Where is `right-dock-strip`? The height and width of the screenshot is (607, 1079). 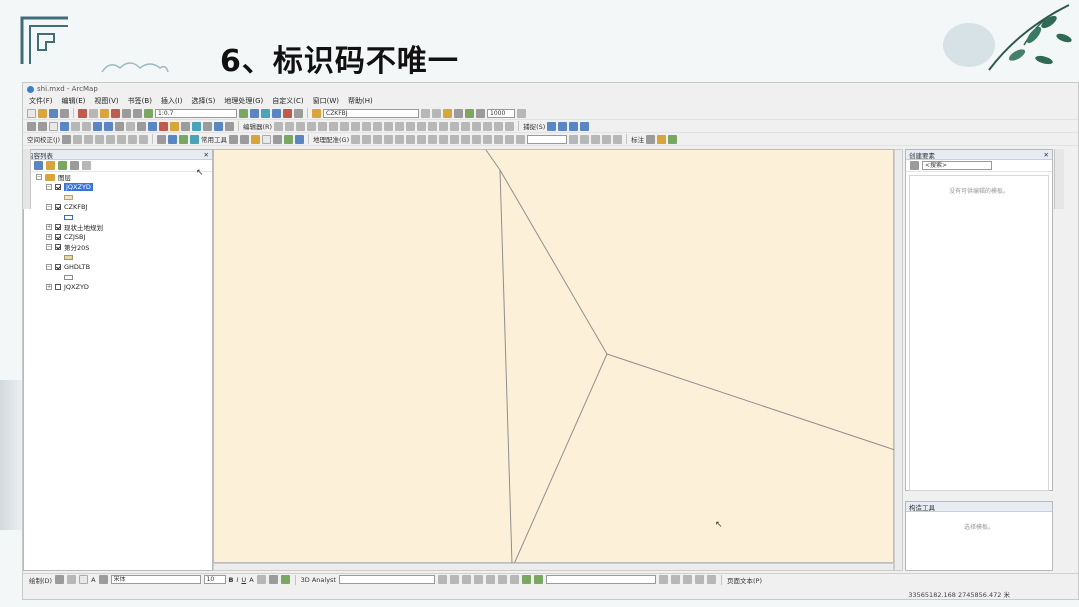
right-dock-strip is located at coordinates (1059, 179).